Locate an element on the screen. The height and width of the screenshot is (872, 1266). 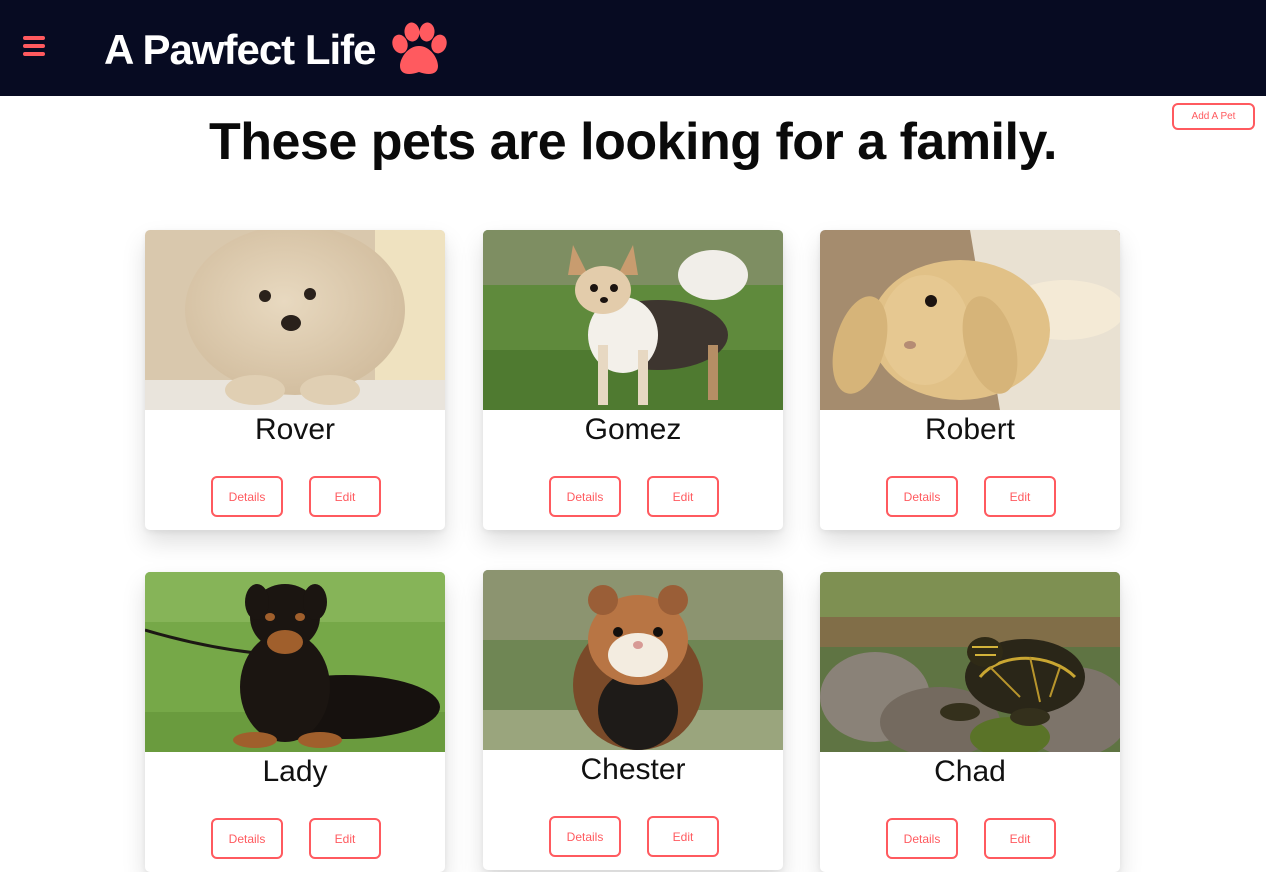
pet-photo-rabbit is located at coordinates (970, 320).